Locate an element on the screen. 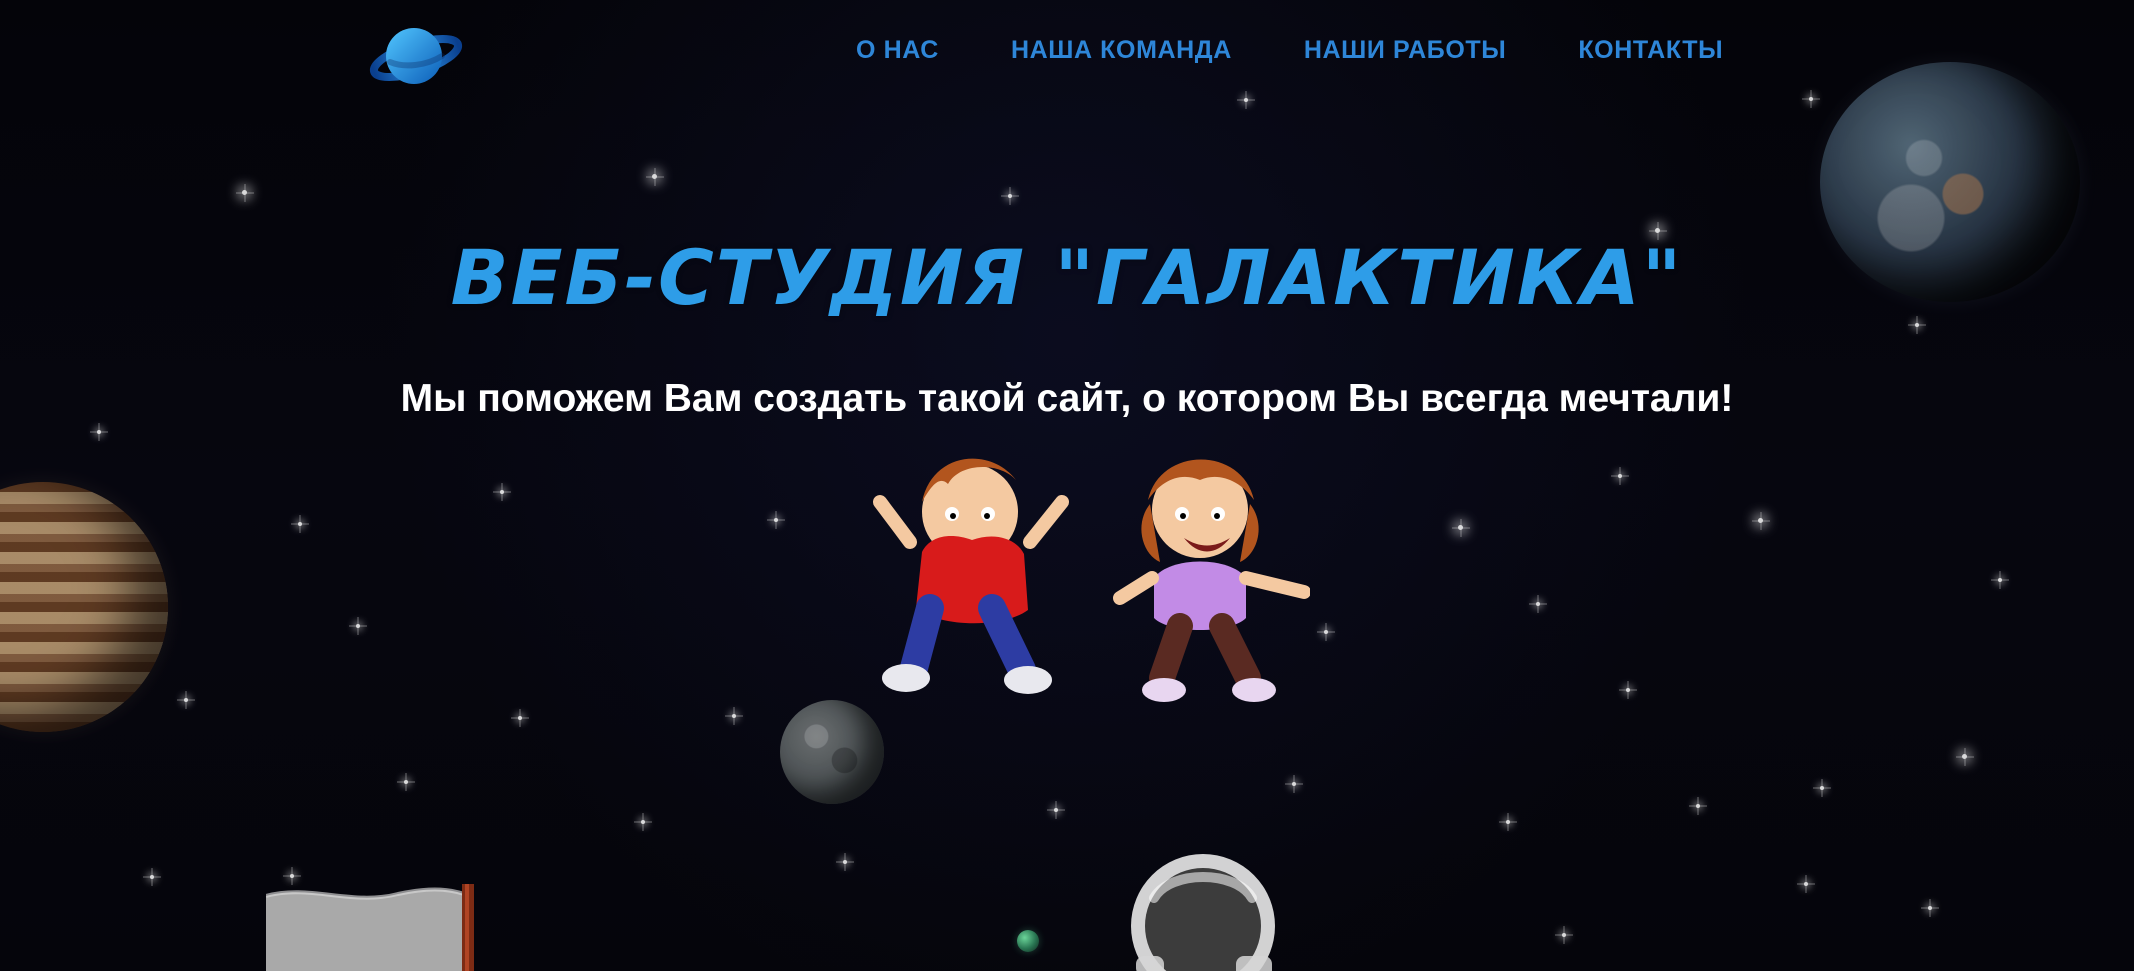 This screenshot has width=2134, height=971. kids-illustration is located at coordinates (1075, 582).